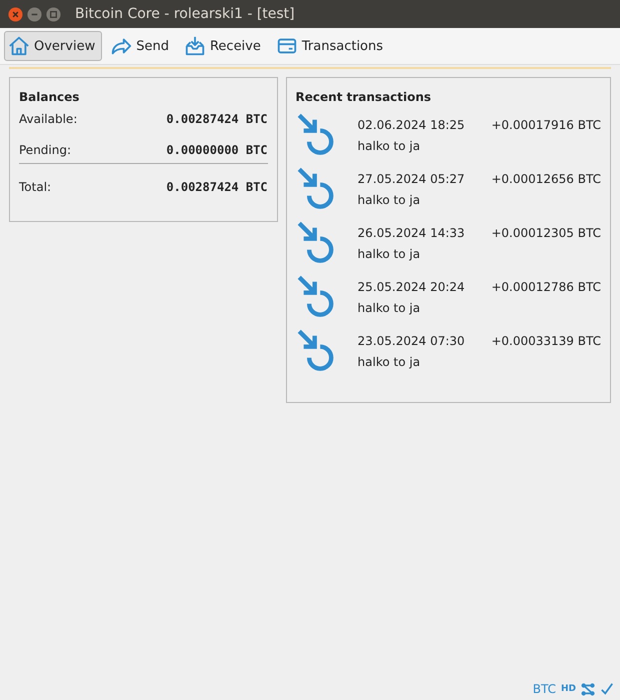  Describe the element at coordinates (141, 46) in the screenshot. I see `toolbar-tab: Send` at that location.